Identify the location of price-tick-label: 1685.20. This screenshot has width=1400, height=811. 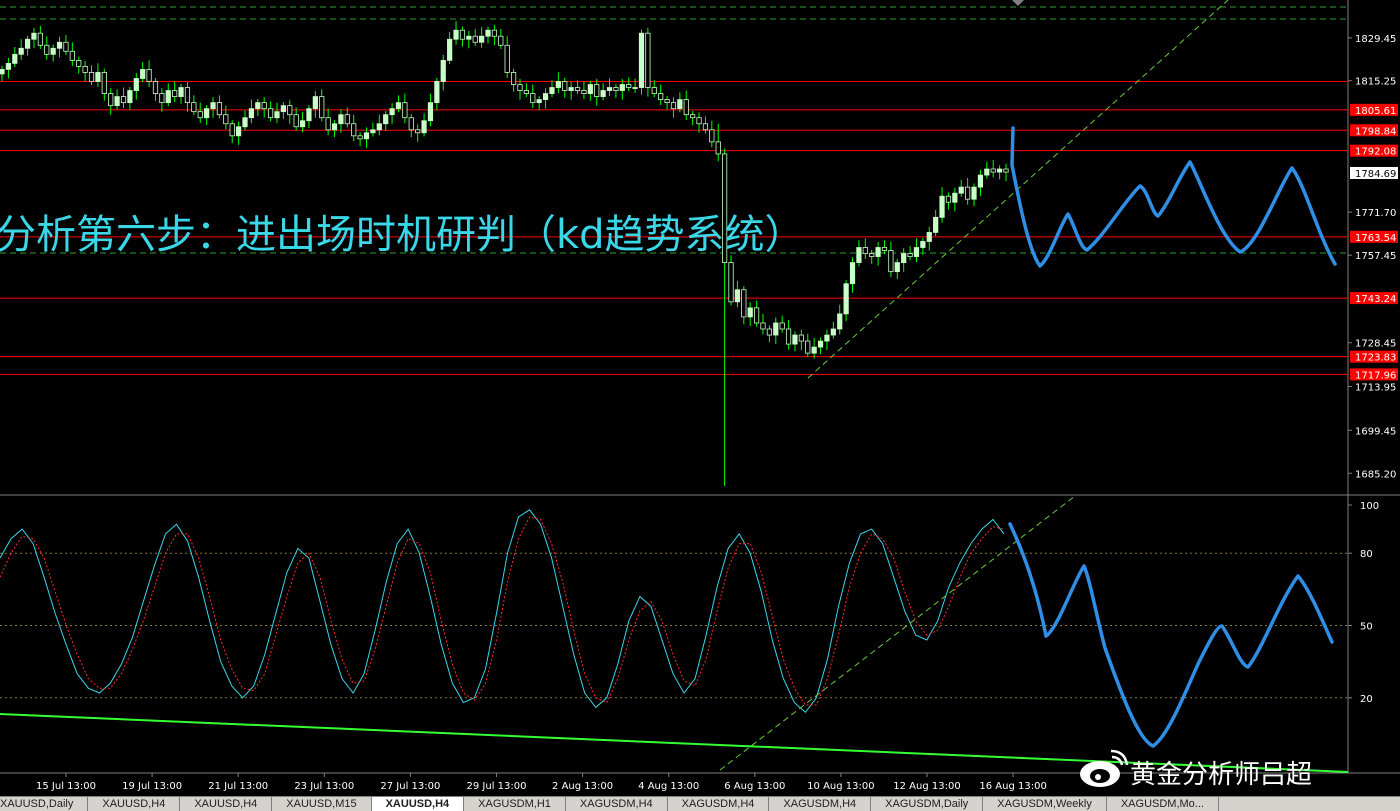
(1375, 474).